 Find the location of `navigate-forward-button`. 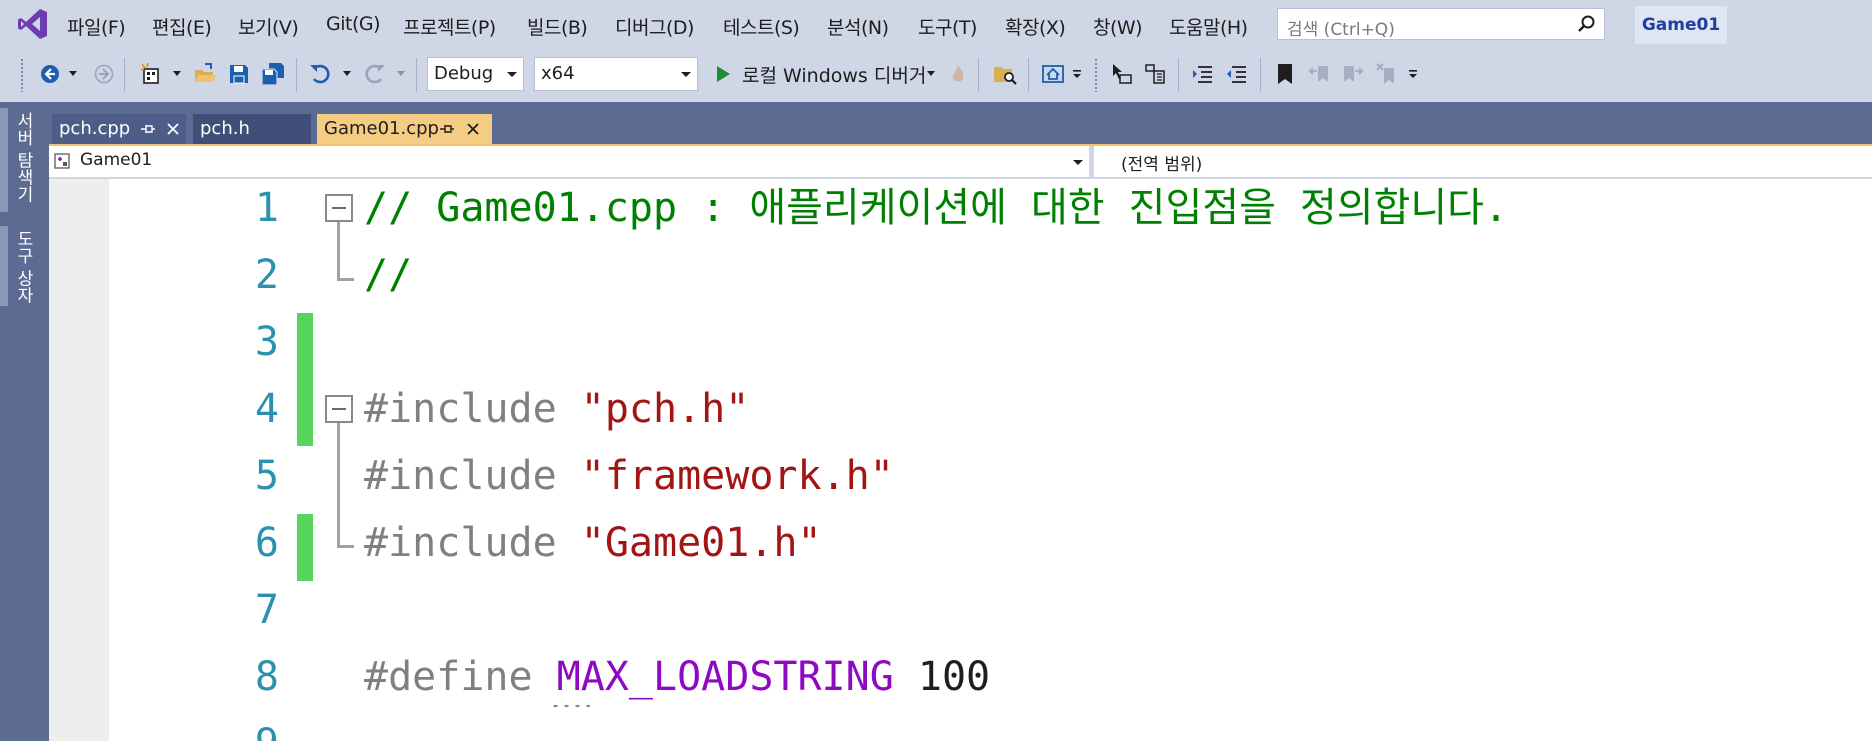

navigate-forward-button is located at coordinates (104, 74).